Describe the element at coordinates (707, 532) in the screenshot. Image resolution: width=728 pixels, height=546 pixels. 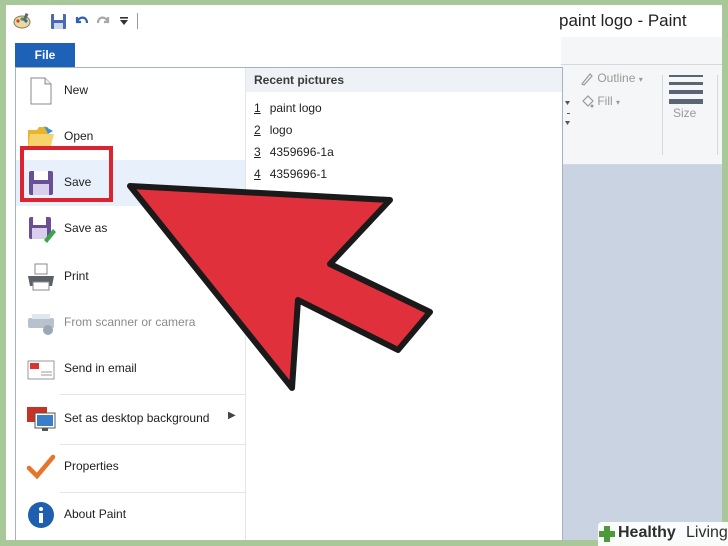
I see `watermark-brand-2: Living` at that location.